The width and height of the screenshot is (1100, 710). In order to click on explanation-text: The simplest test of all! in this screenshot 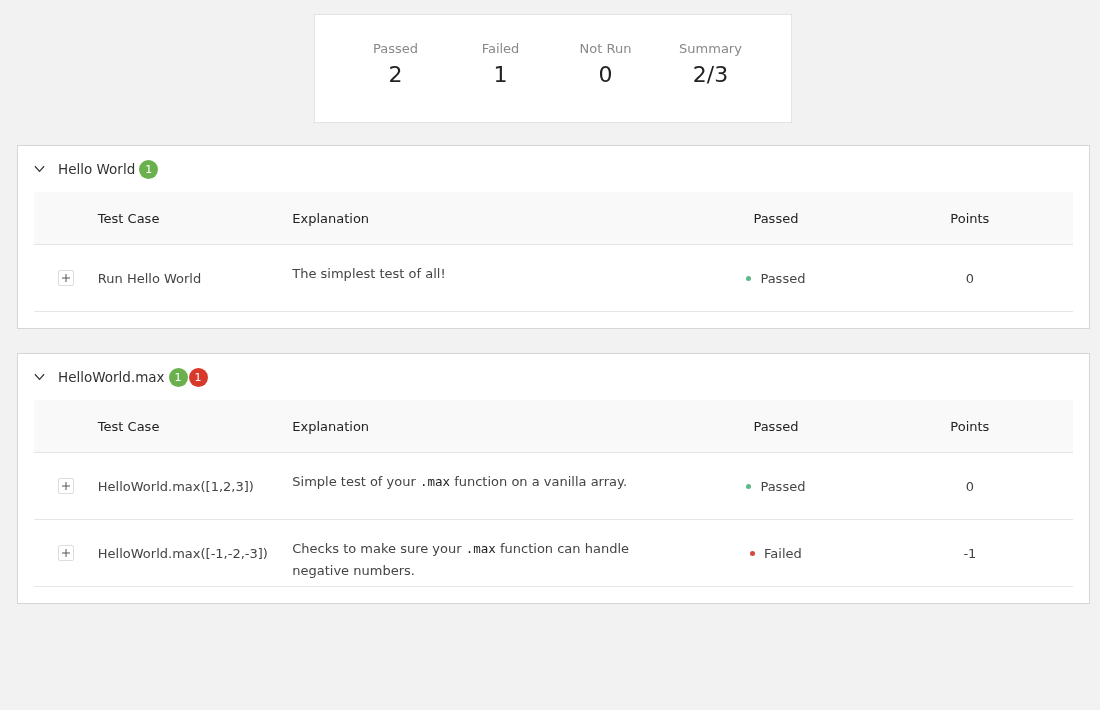, I will do `click(369, 274)`.